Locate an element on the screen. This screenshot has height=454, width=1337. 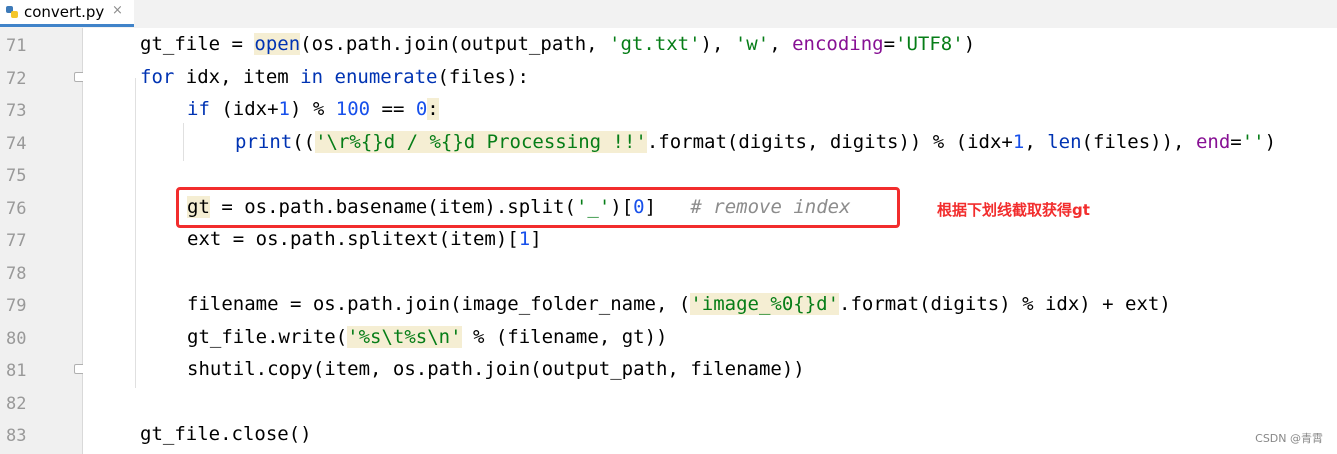
line-number-gutter: 71 72 73 74 75 76 77 78 79 80 81 82 83 is located at coordinates (43, 241).